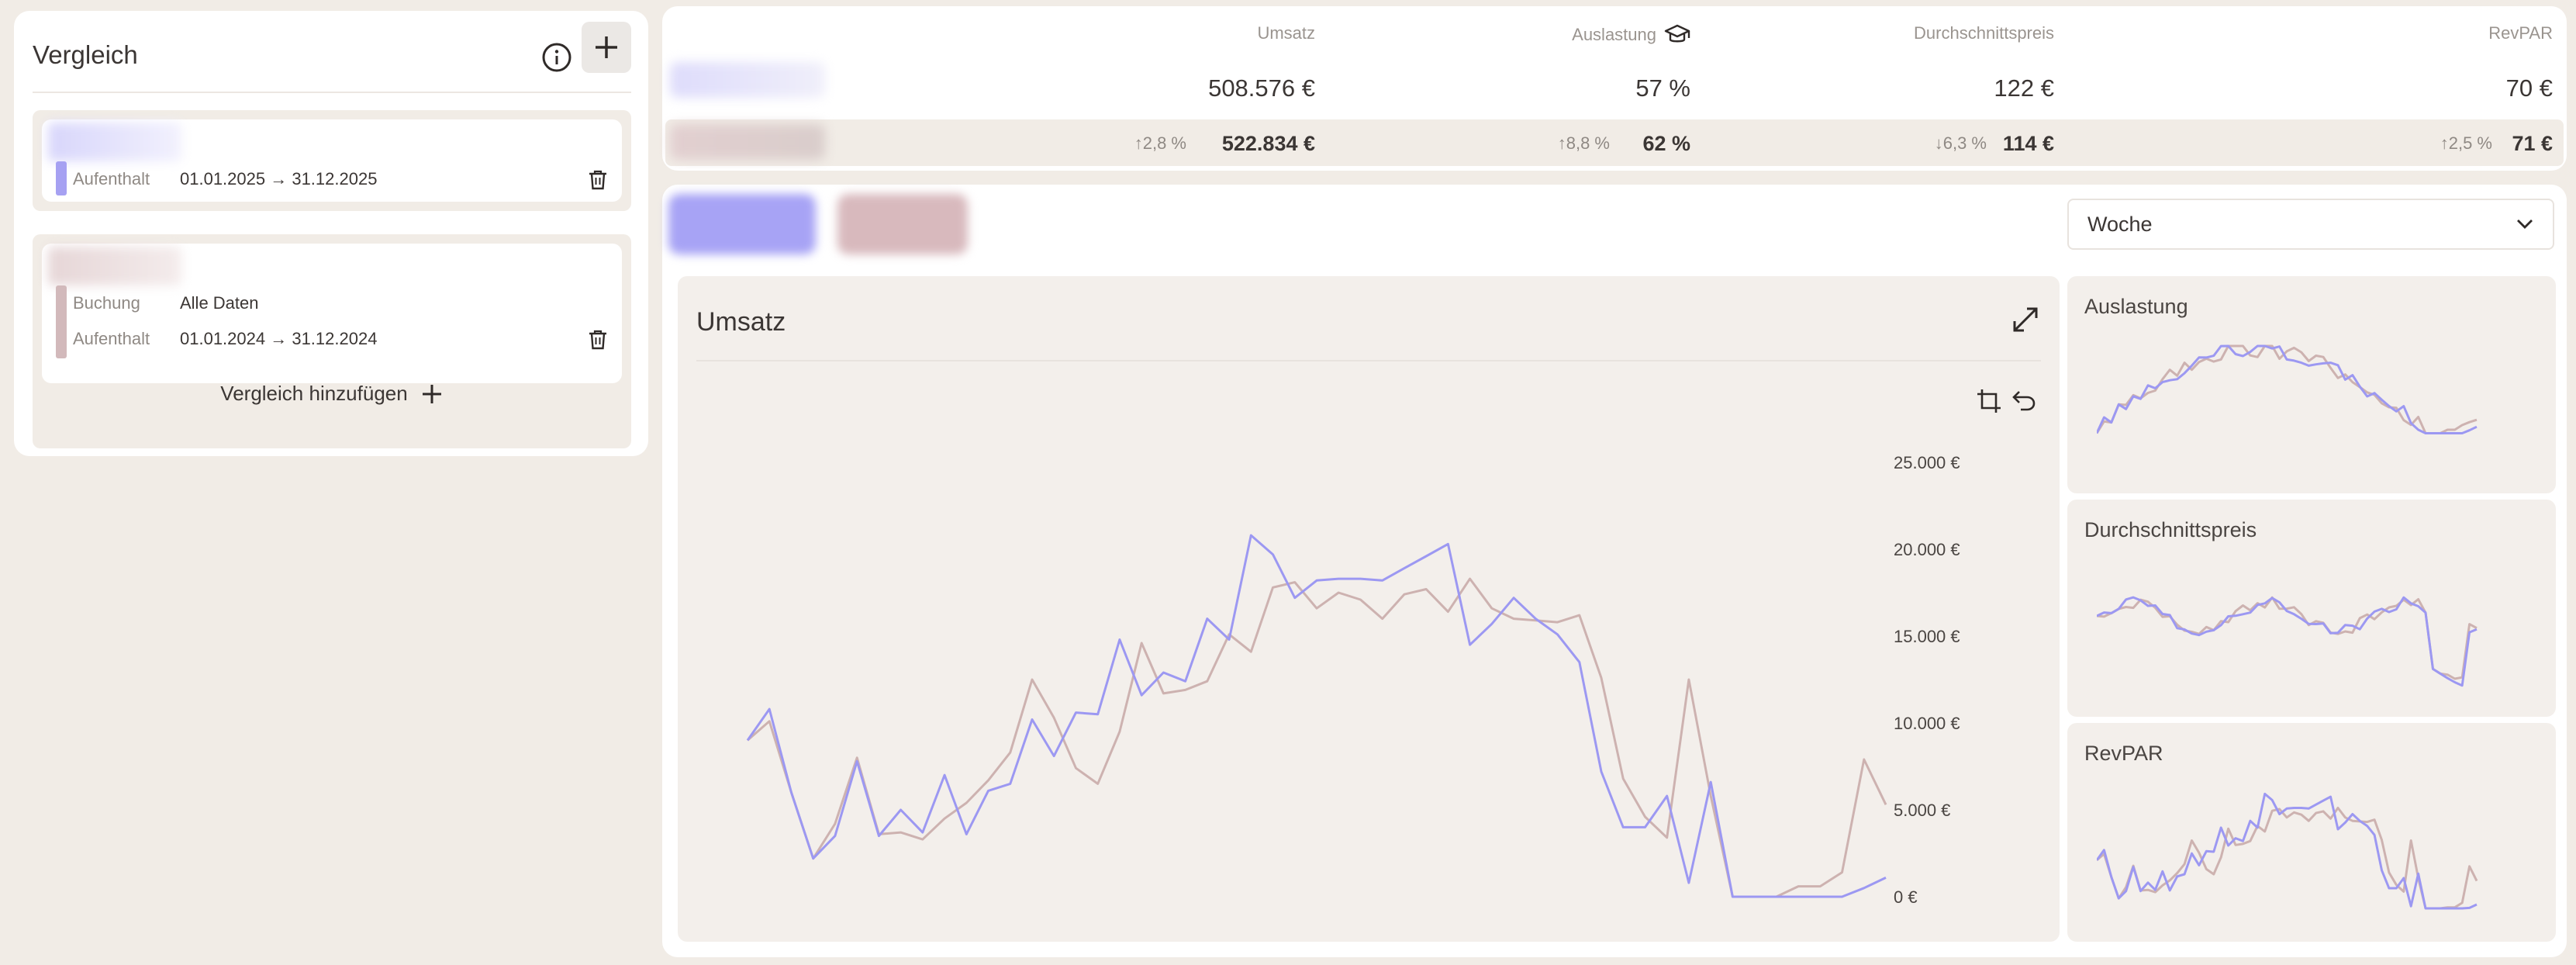 The width and height of the screenshot is (2576, 965). What do you see at coordinates (2120, 224) in the screenshot?
I see `period-select-value: Woche` at bounding box center [2120, 224].